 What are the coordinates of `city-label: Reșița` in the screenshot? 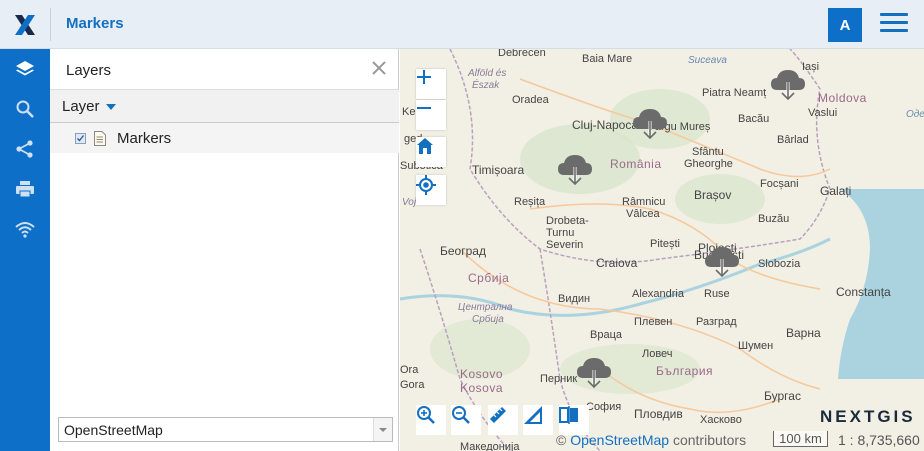 It's located at (530, 202).